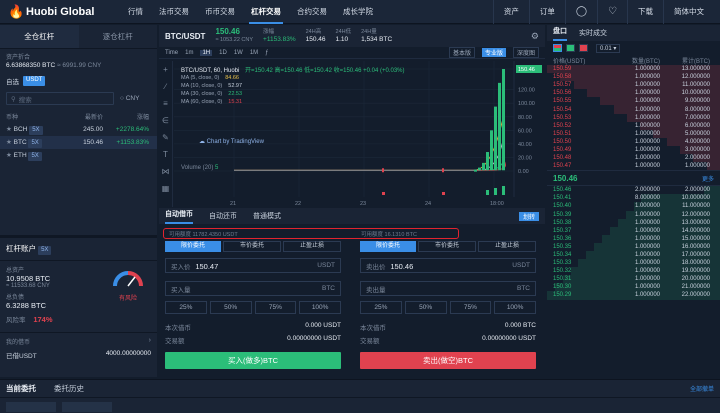 The height and width of the screenshot is (413, 720). Describe the element at coordinates (448, 360) in the screenshot. I see `sell-button: 卖出(做空)BTC` at that location.